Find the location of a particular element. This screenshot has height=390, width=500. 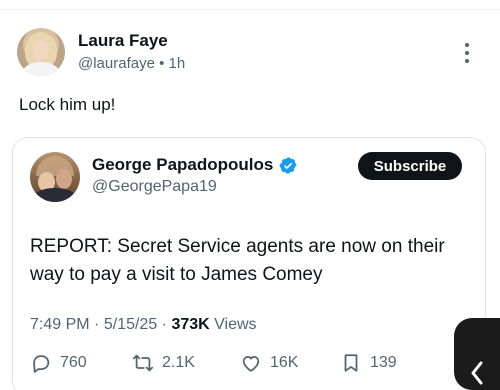

engagement-bar: 760 2.1K 16K 139 is located at coordinates (250, 366).